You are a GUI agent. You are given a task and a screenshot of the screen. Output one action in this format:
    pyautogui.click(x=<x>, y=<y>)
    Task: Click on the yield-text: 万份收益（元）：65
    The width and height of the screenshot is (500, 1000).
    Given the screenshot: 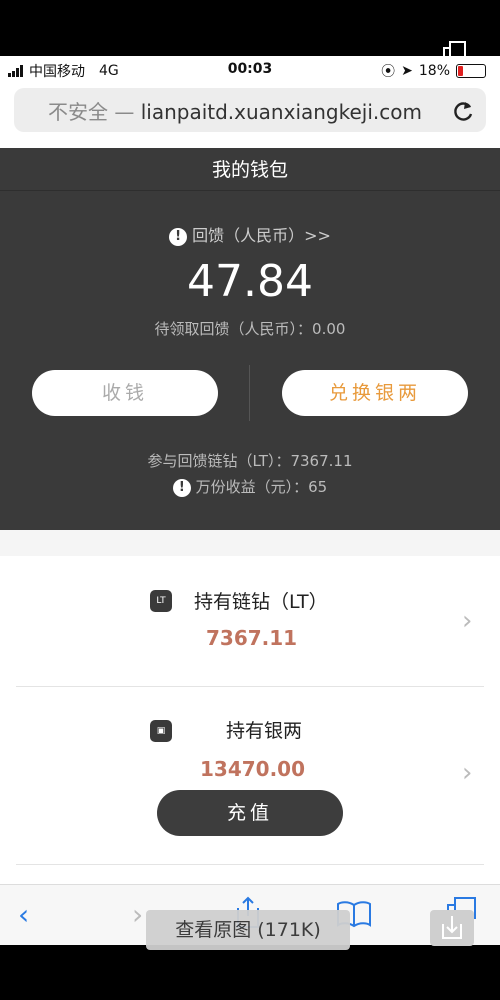 What is the action you would take?
    pyautogui.click(x=261, y=487)
    